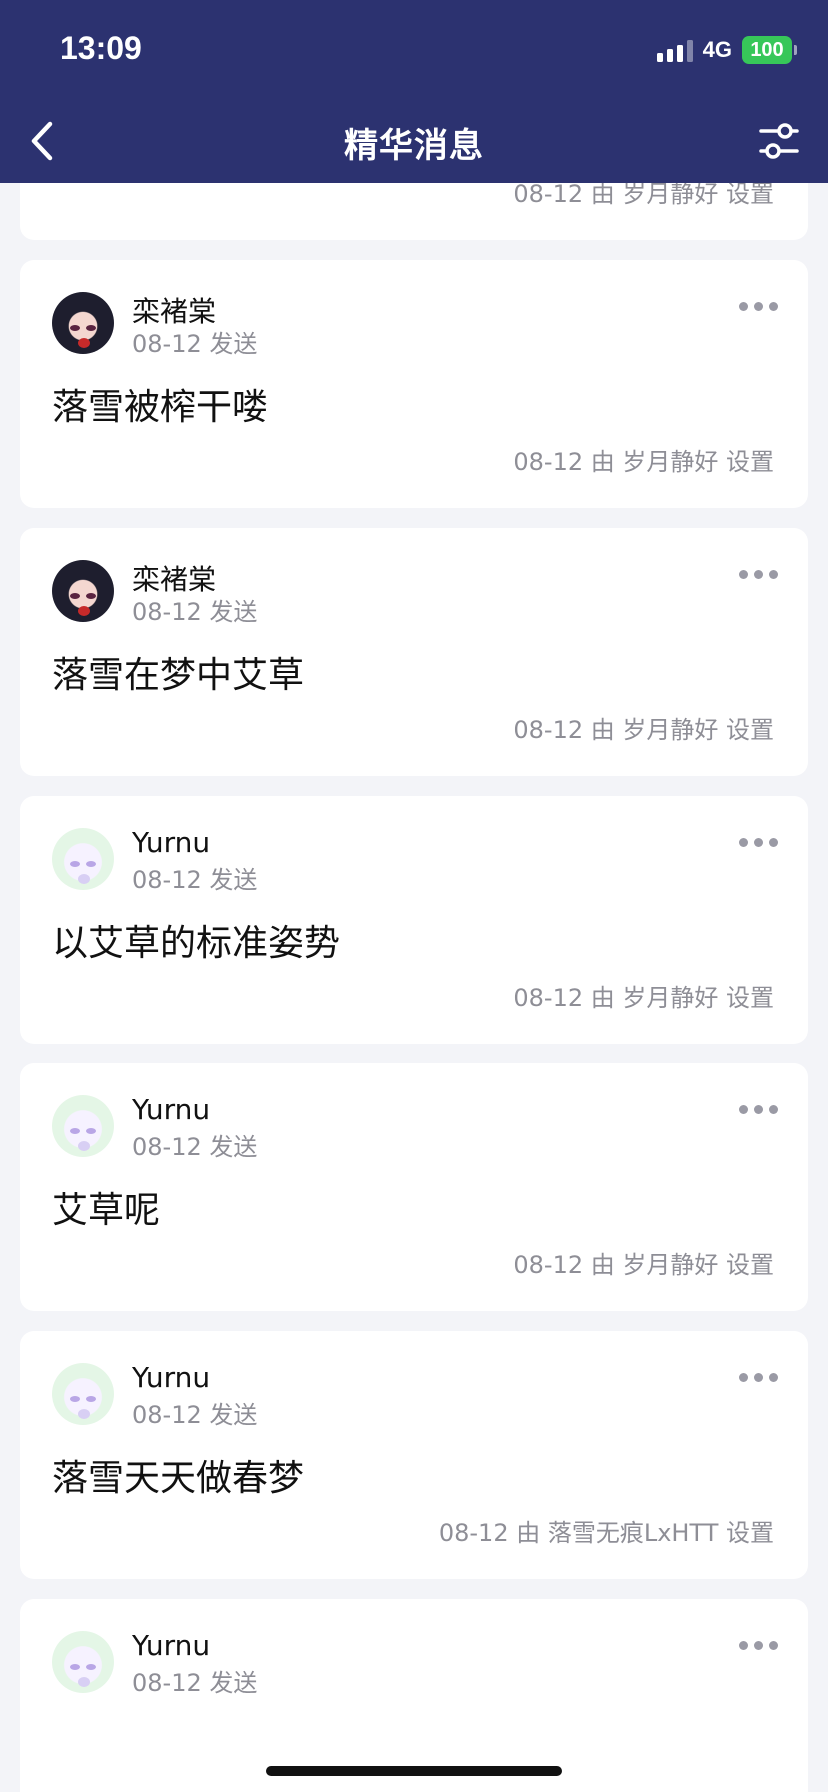  Describe the element at coordinates (160, 407) in the screenshot. I see `message-text: 落雪被榨干喽` at that location.